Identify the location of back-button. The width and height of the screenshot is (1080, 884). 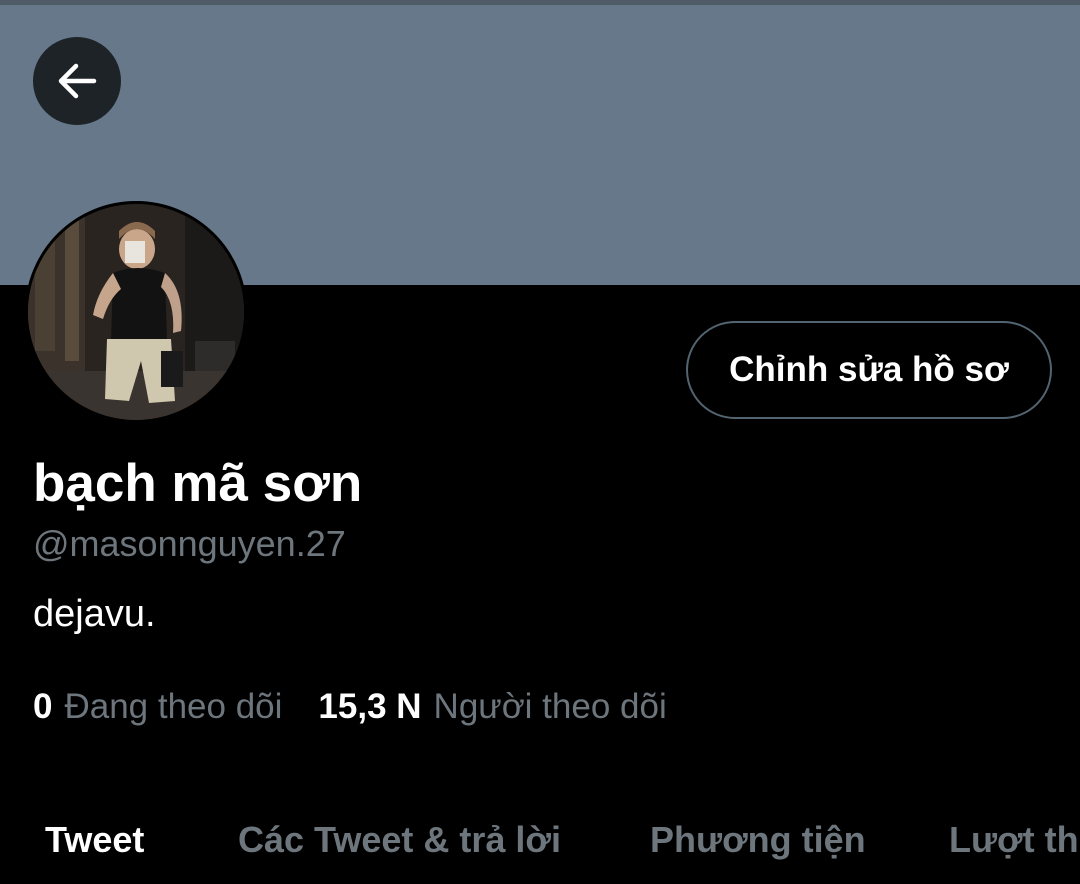
(77, 81).